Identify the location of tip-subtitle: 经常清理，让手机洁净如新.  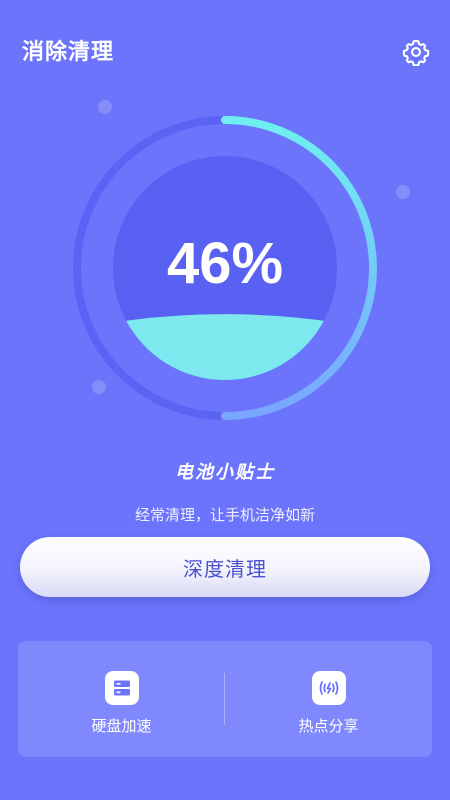
(224, 515).